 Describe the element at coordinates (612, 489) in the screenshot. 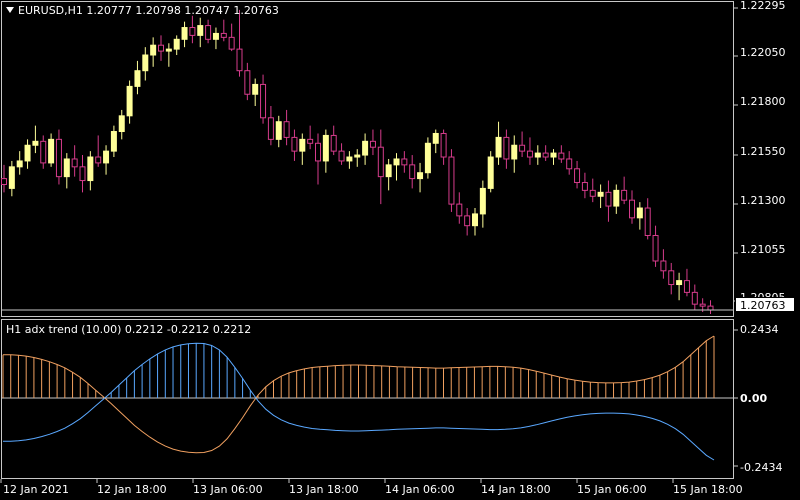

I see `time-label: 15 Jan 06:00` at that location.